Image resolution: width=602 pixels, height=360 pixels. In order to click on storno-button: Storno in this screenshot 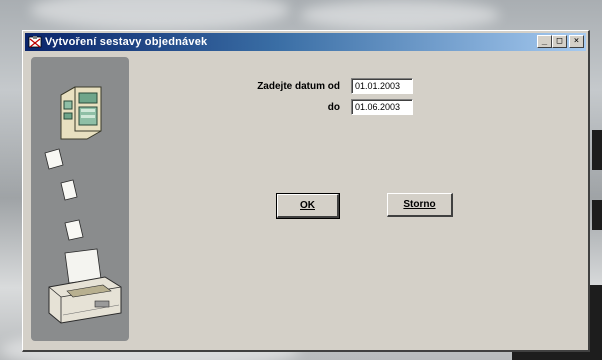, I will do `click(420, 205)`.